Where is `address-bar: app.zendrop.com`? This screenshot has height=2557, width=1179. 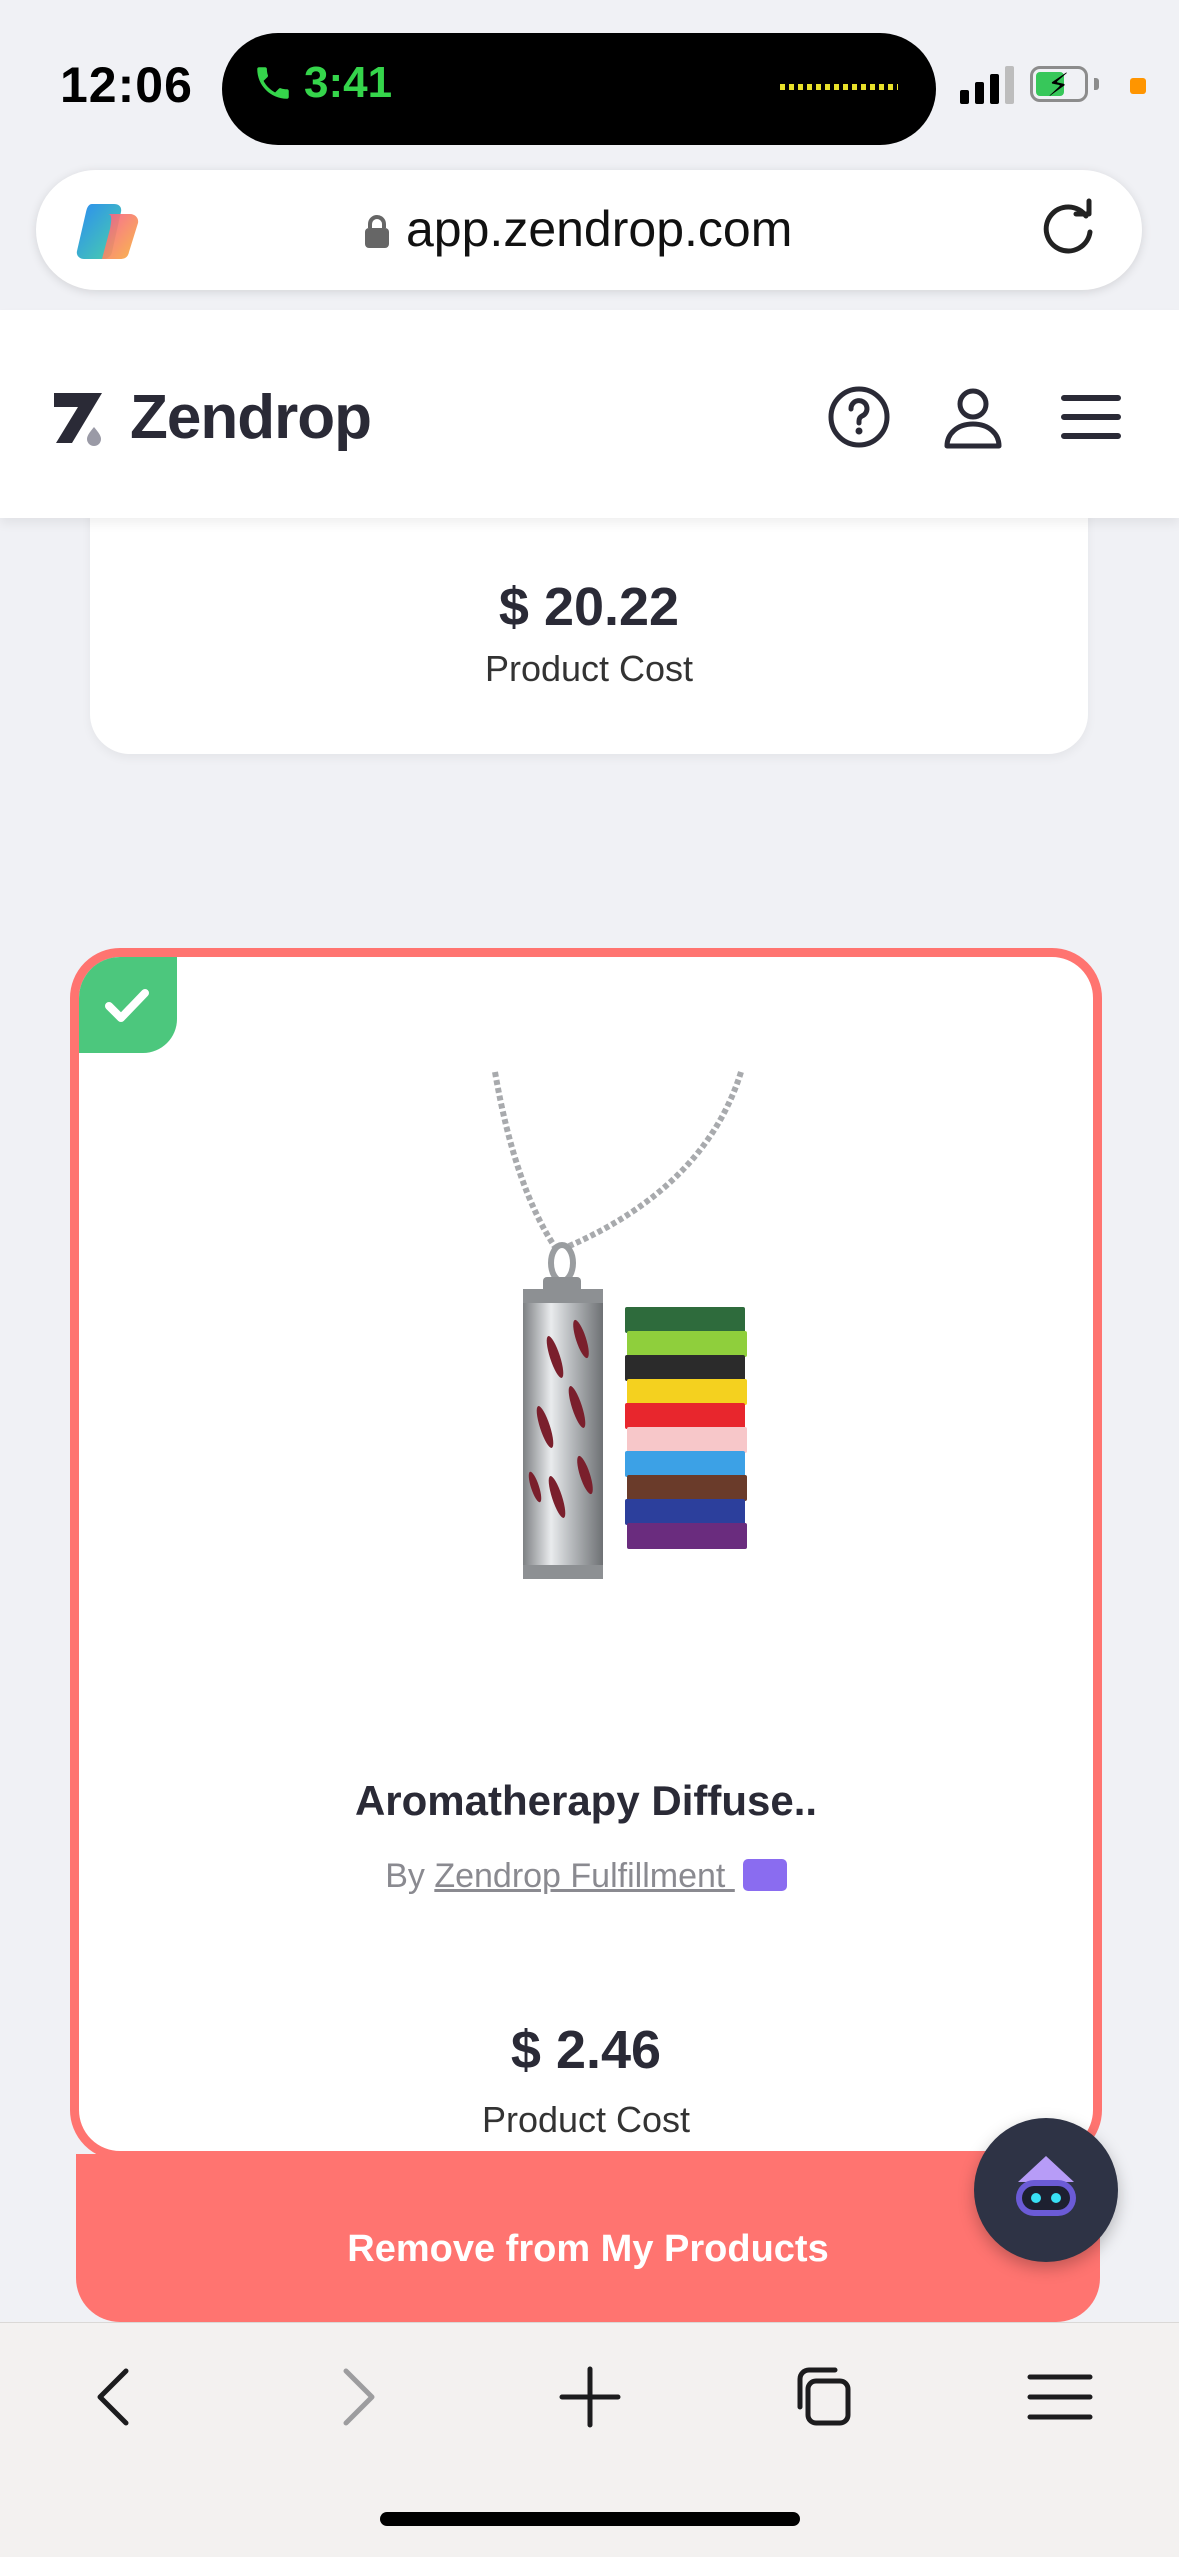
address-bar: app.zendrop.com is located at coordinates (589, 230).